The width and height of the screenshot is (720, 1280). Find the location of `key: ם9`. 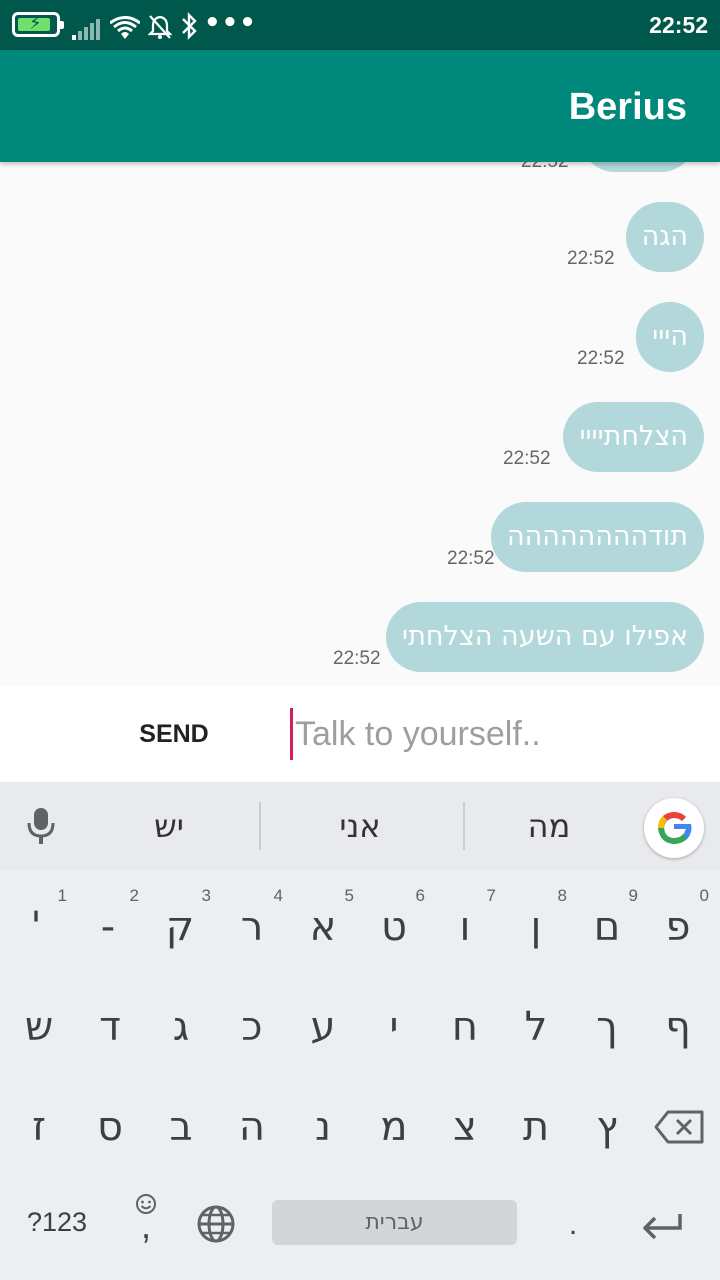

key: ם9 is located at coordinates (607, 927).